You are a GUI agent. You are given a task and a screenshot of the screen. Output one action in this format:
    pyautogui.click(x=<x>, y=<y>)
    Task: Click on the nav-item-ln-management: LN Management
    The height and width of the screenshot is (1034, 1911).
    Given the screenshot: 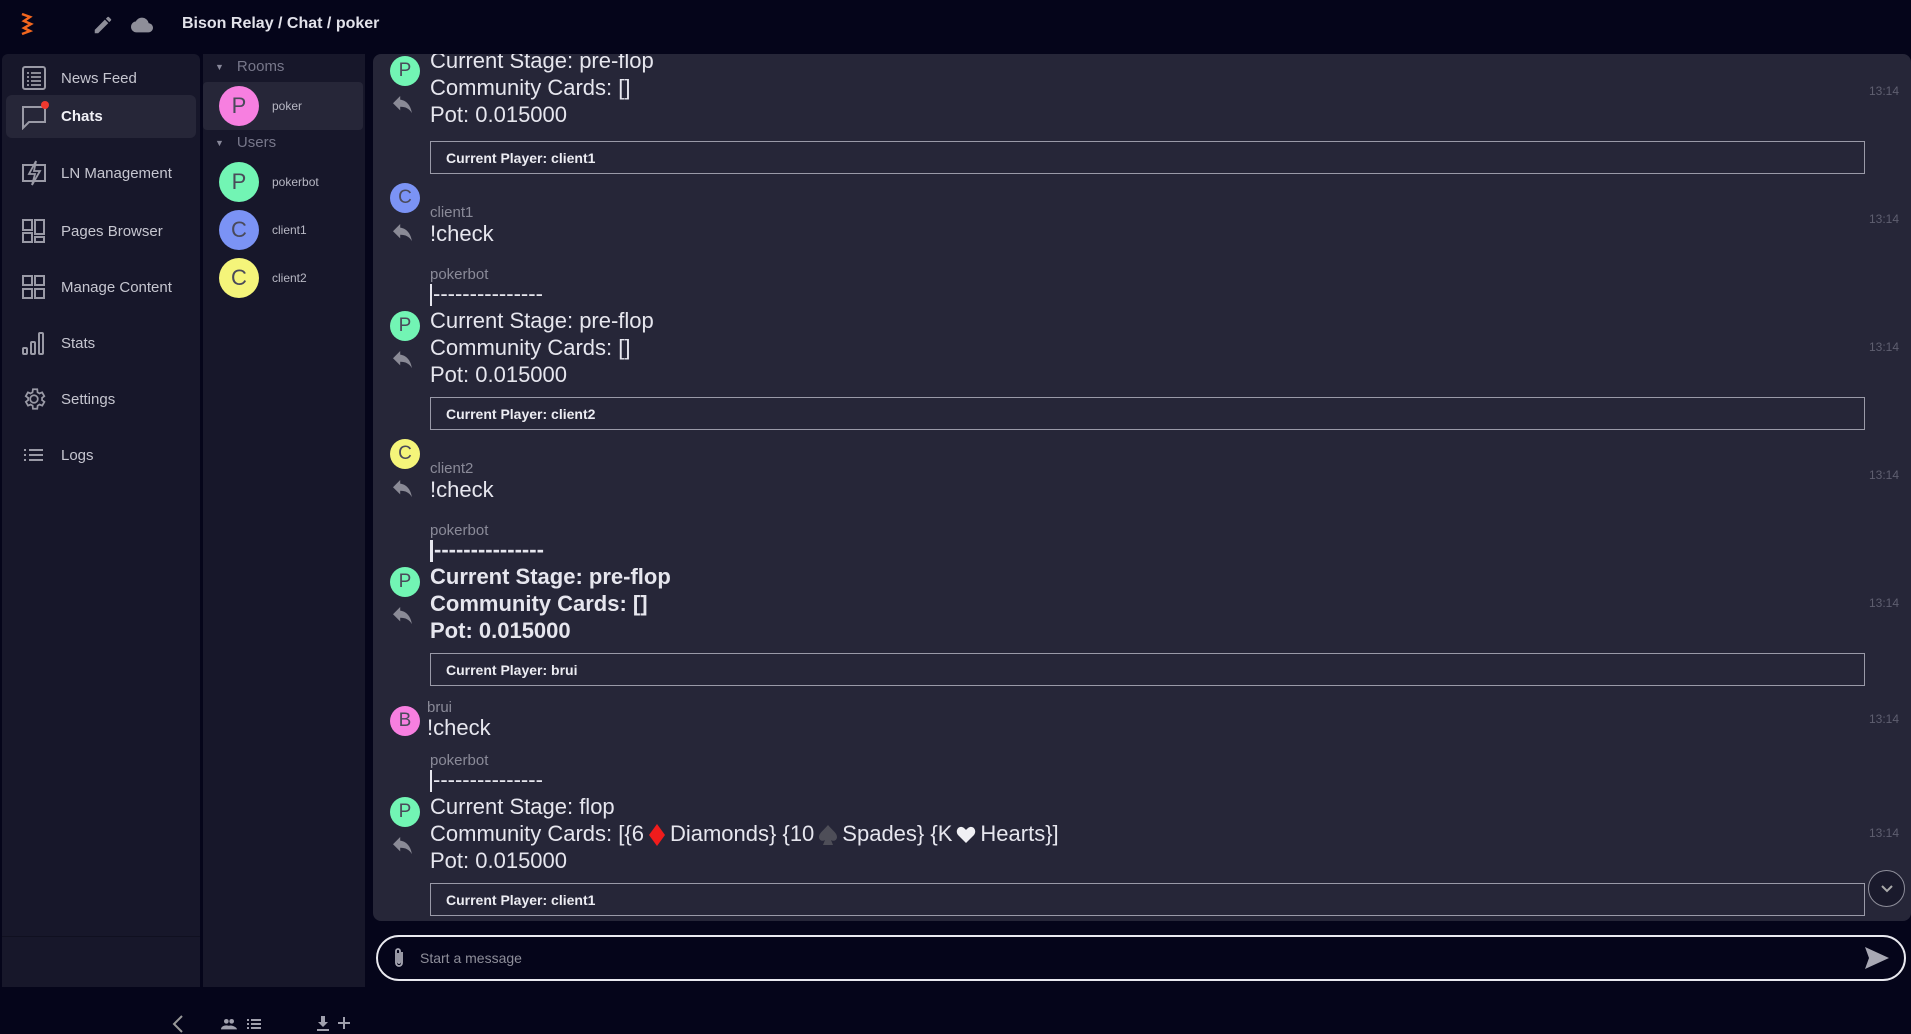 What is the action you would take?
    pyautogui.click(x=101, y=173)
    